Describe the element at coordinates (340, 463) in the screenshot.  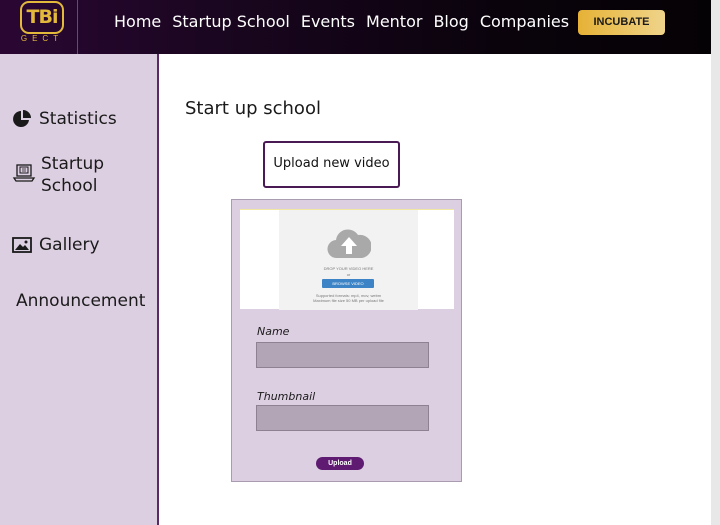
I see `upload-submit-button: Upload` at that location.